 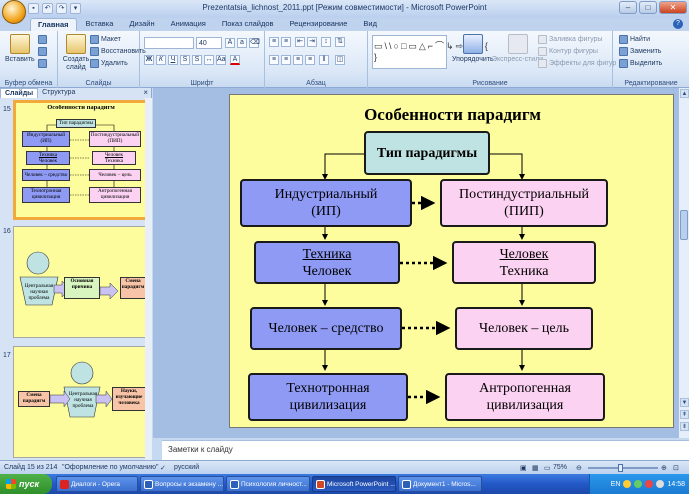 I want to click on close-pane-icon: ×, so click(x=145, y=92).